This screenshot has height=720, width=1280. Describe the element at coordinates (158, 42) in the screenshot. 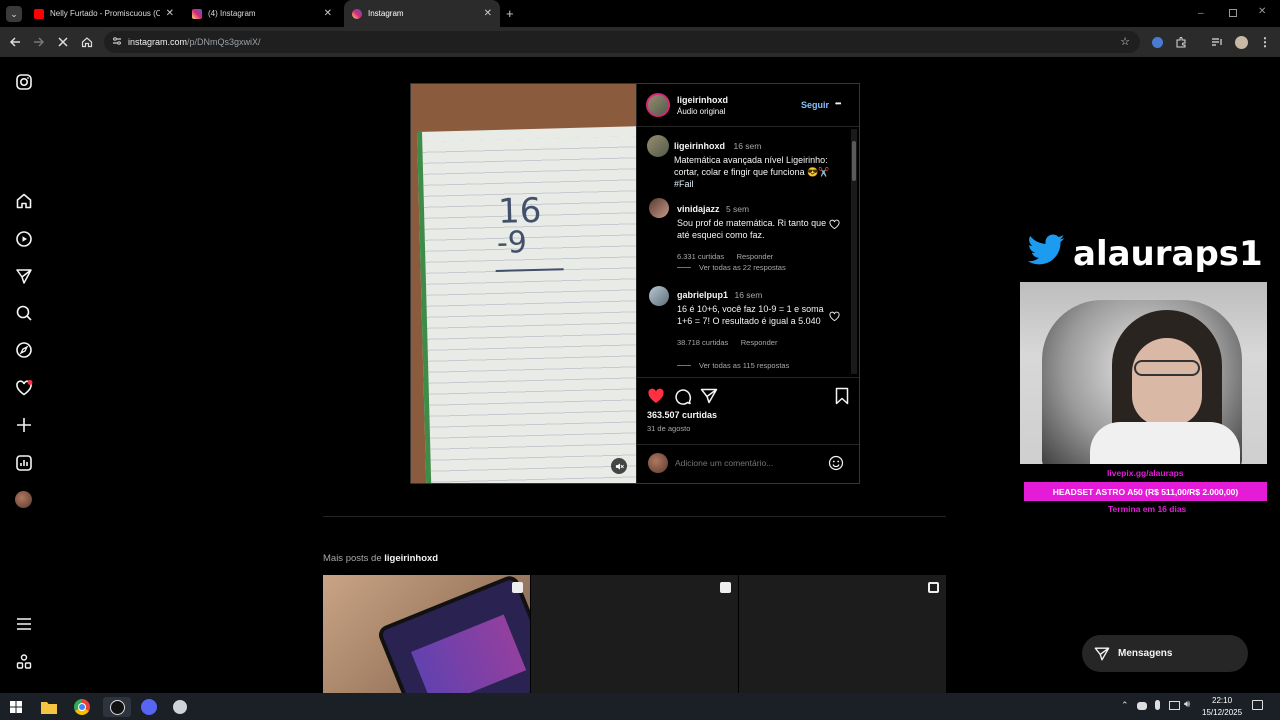

I see `url-host: instagram.com` at that location.